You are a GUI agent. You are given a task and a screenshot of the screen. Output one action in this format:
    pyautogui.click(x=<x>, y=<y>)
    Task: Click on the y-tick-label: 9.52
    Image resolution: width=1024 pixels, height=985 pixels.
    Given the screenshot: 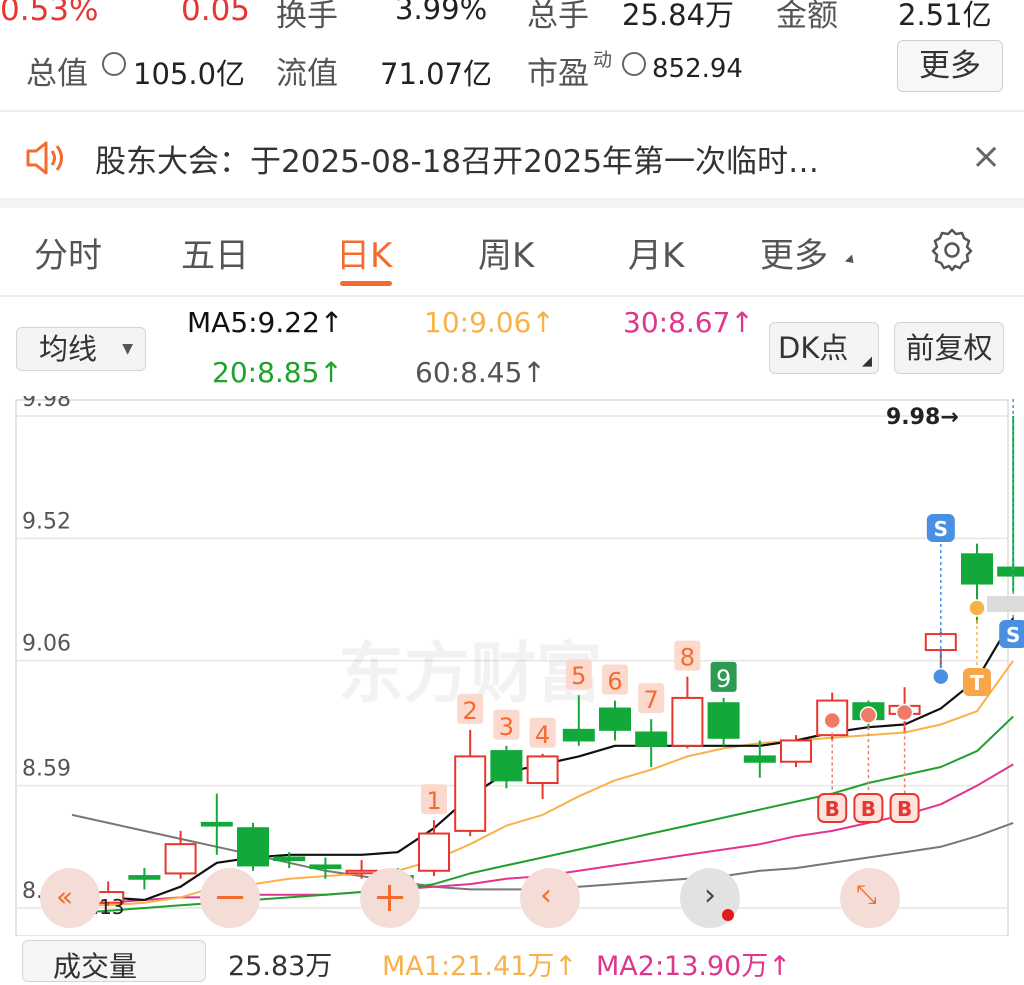 What is the action you would take?
    pyautogui.click(x=46, y=521)
    